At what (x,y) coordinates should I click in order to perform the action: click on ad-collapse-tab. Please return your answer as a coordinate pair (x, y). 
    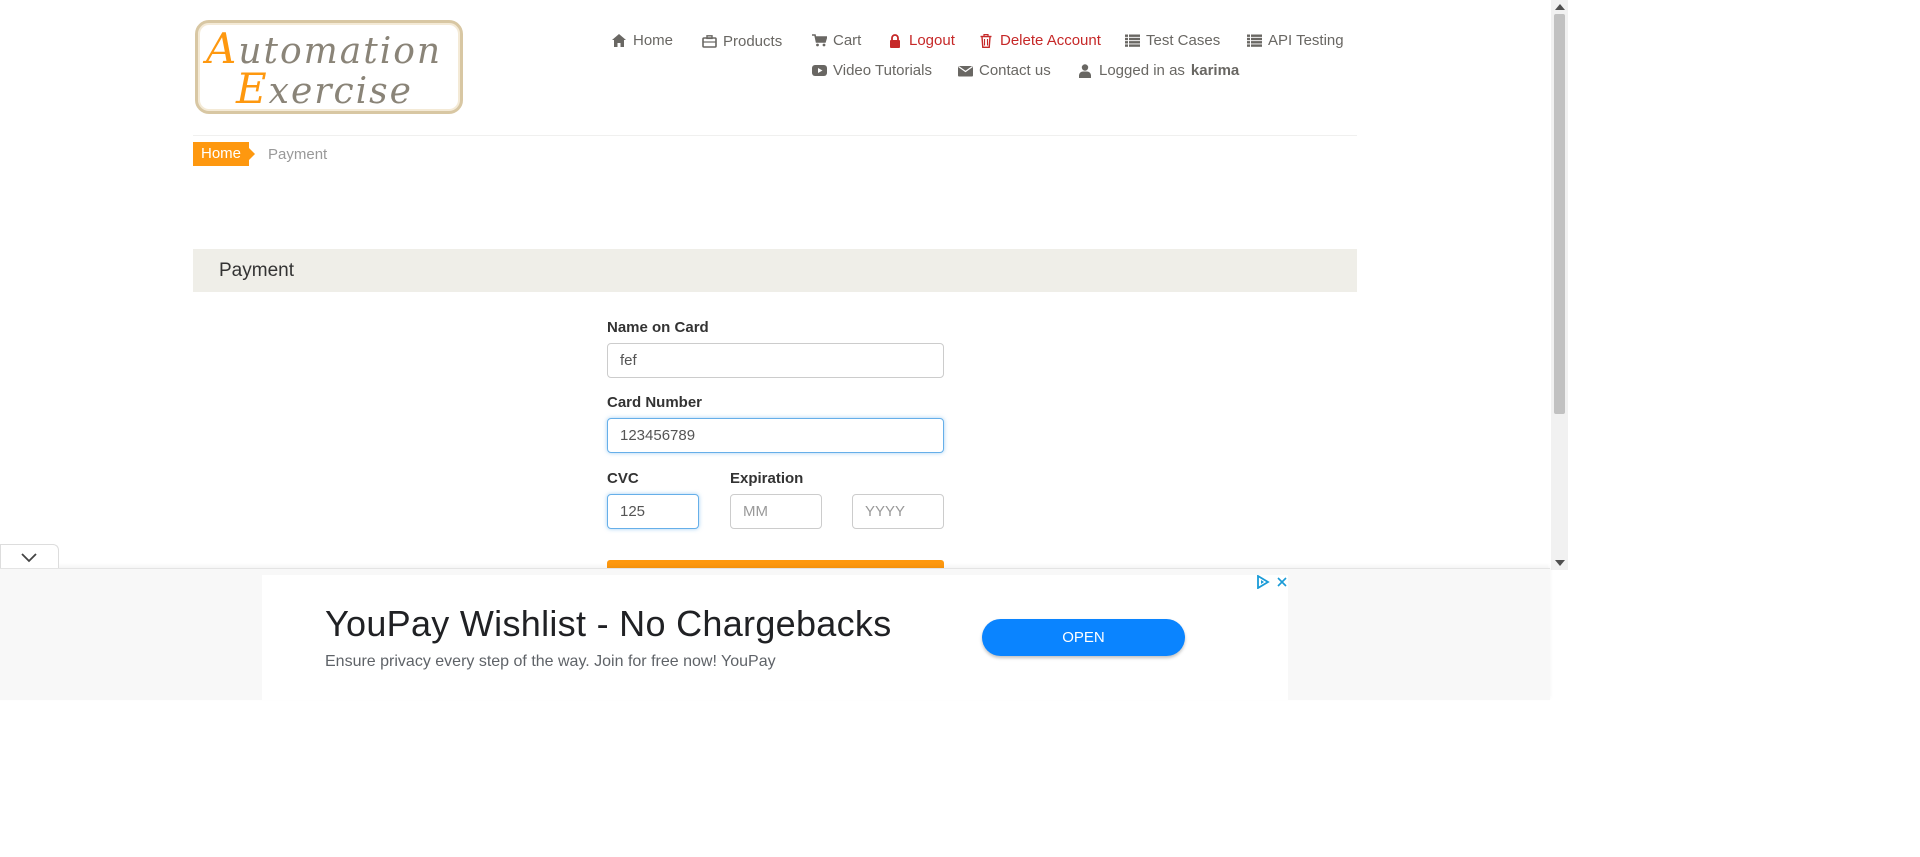
    Looking at the image, I should click on (29, 556).